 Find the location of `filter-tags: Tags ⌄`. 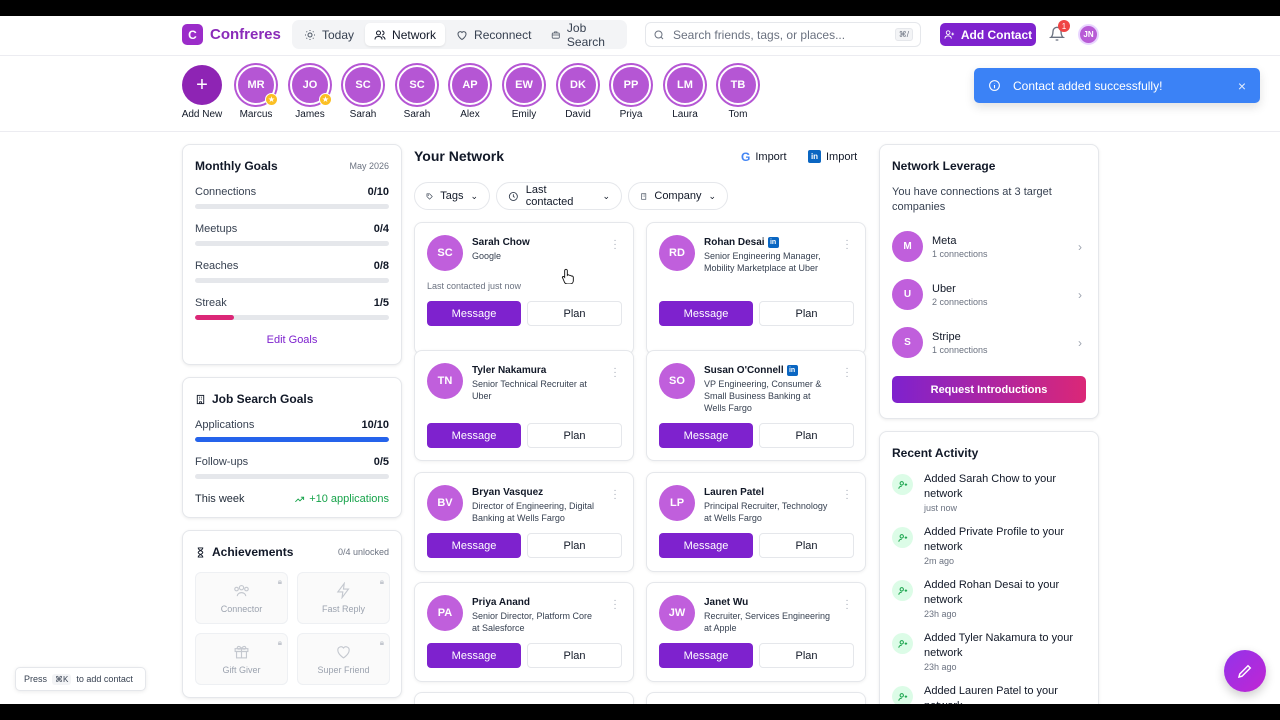

filter-tags: Tags ⌄ is located at coordinates (452, 196).